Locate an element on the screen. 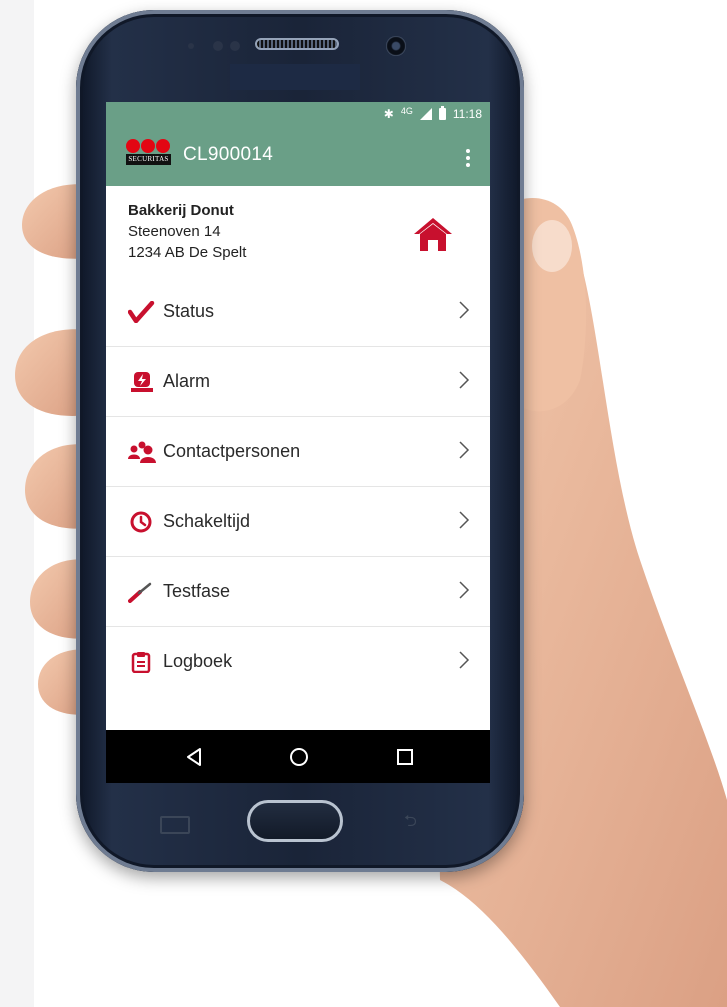  hardware-home-button is located at coordinates (295, 821).